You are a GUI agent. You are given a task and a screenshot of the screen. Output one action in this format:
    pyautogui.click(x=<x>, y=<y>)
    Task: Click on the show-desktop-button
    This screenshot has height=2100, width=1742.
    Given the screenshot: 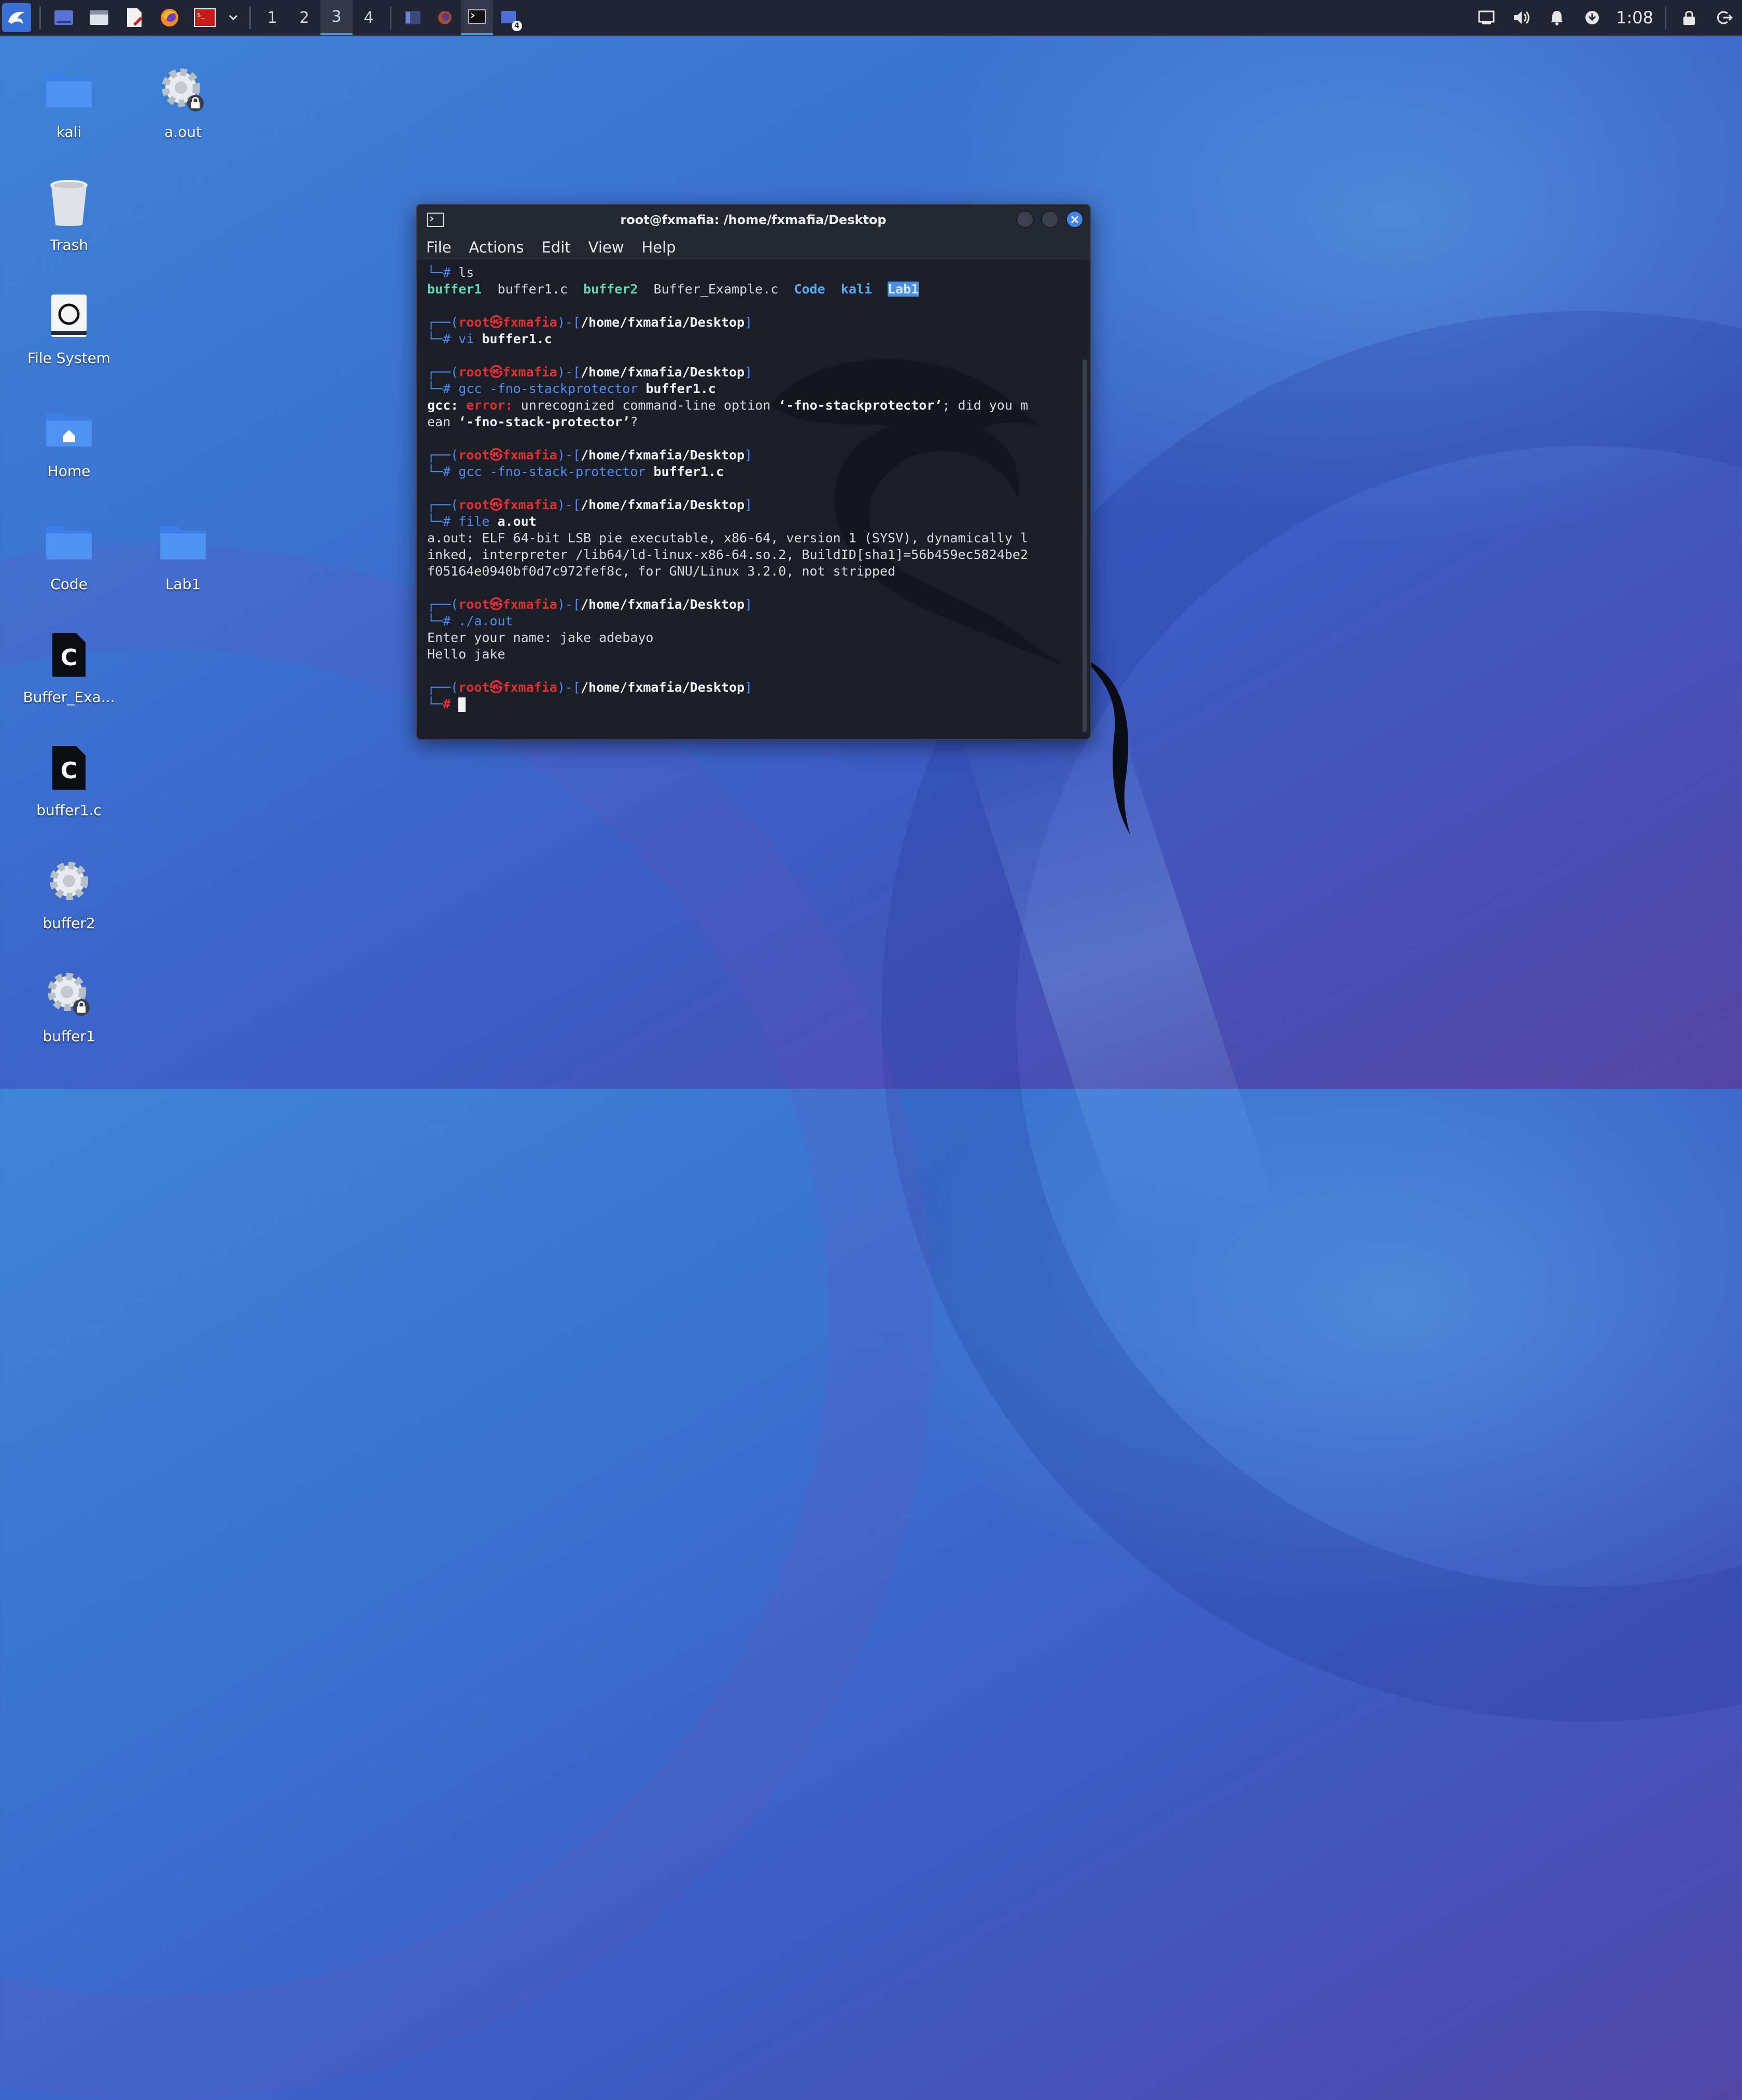 What is the action you would take?
    pyautogui.click(x=64, y=17)
    